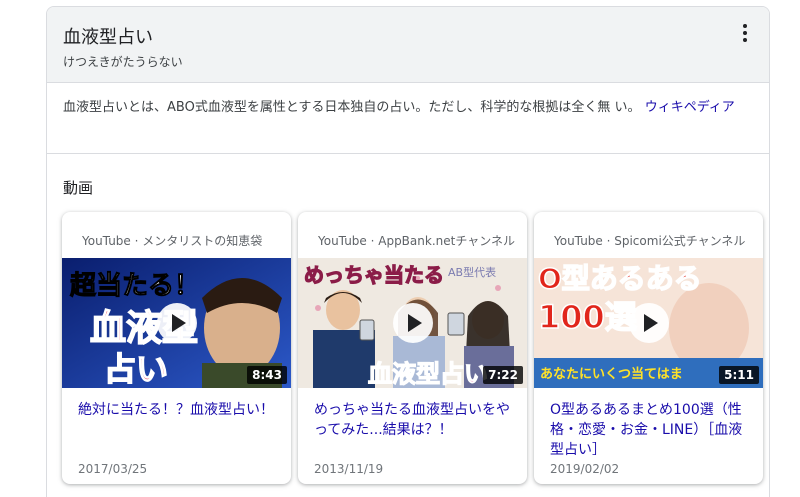  What do you see at coordinates (408, 45) in the screenshot?
I see `panel-header: 血液型占い けつえきがたうらない` at bounding box center [408, 45].